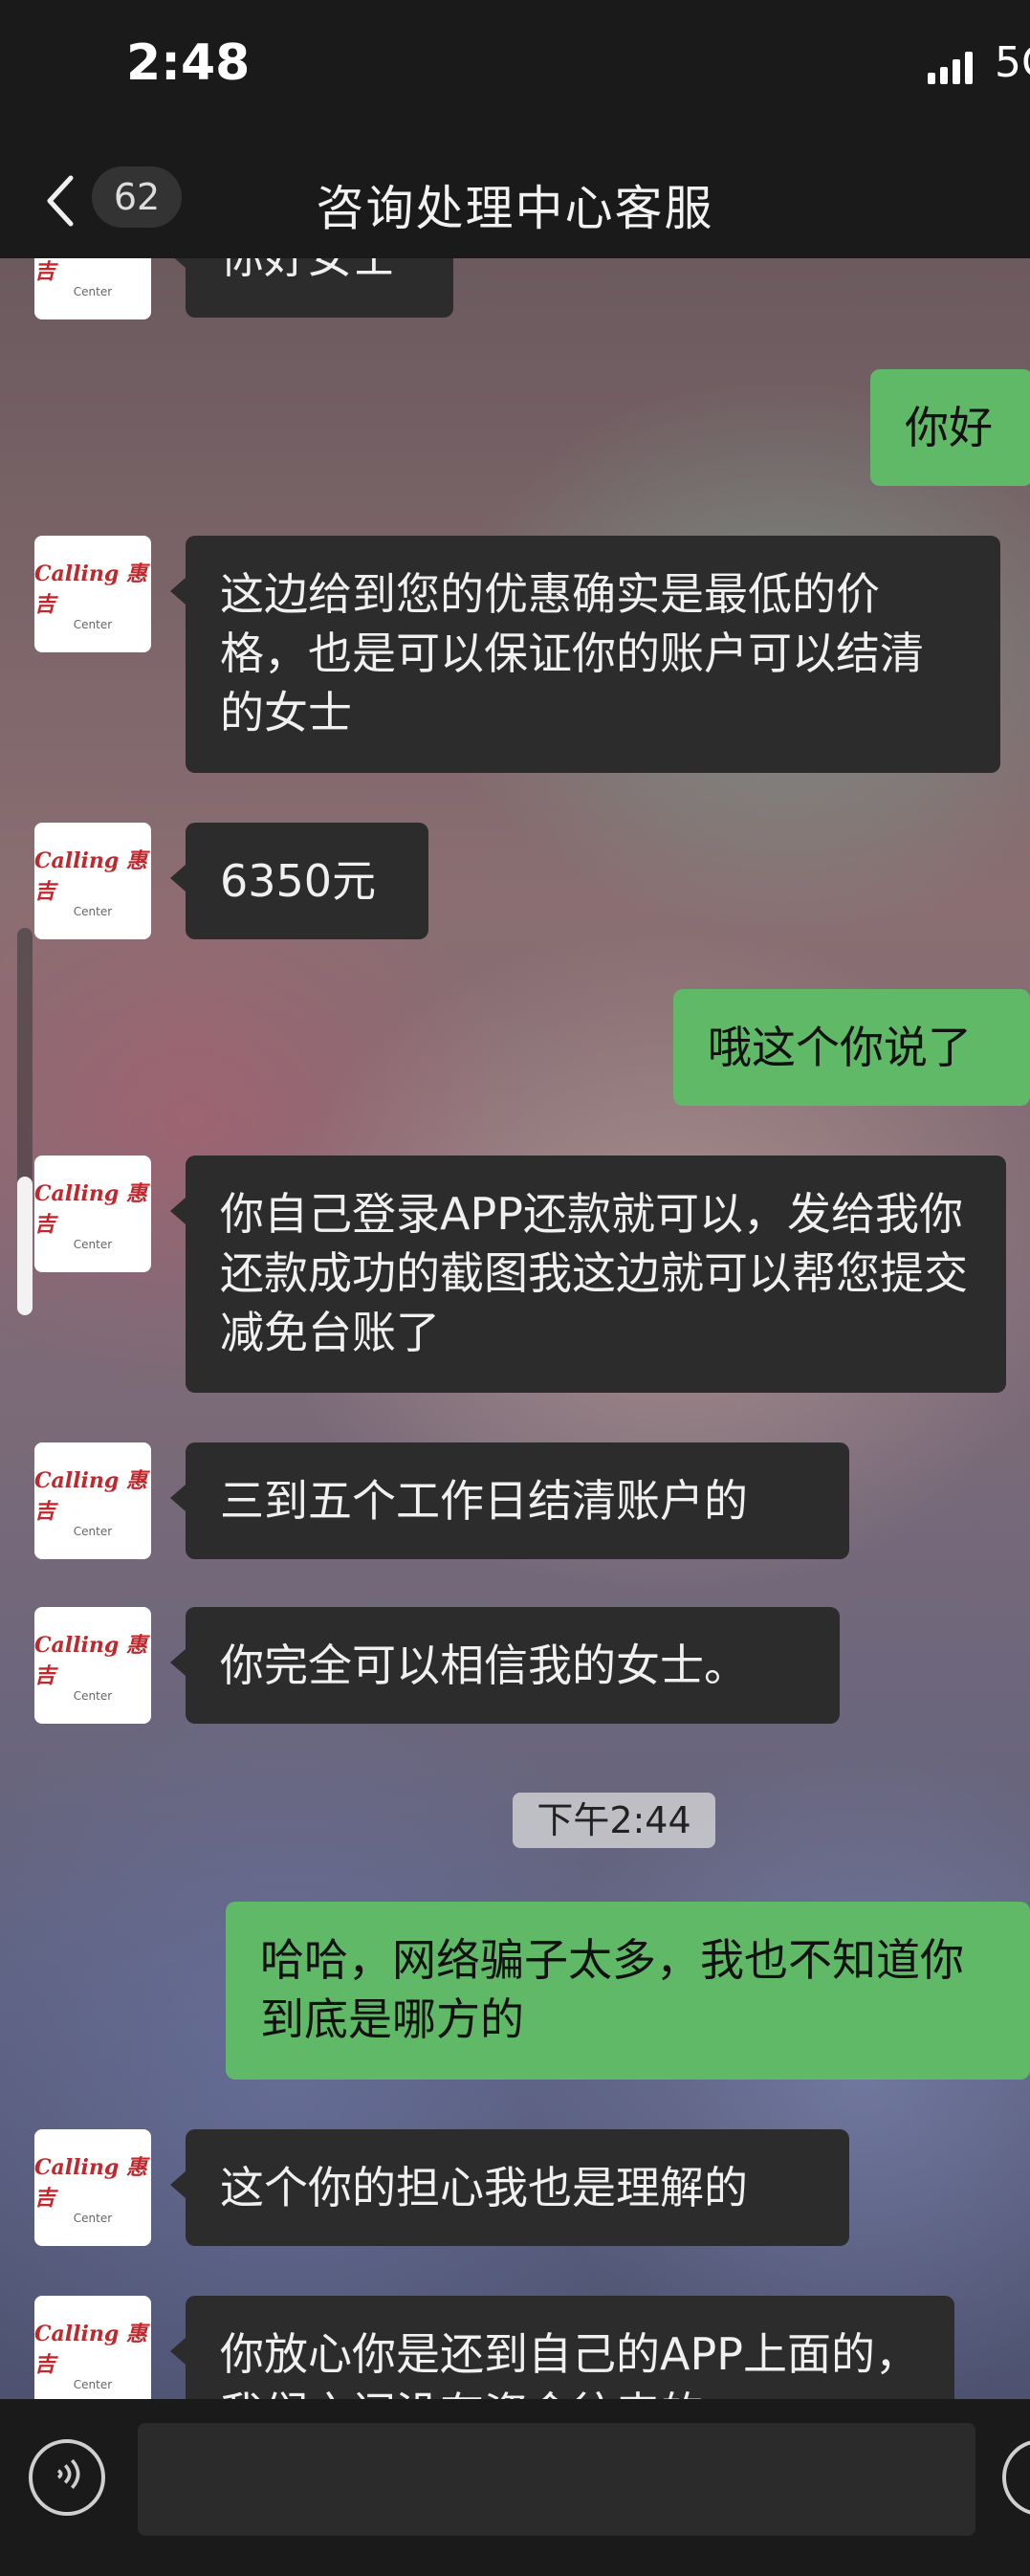 The image size is (1030, 2576). I want to click on message-bubble-outgoing: 哈哈，网络骗子太多，我也不知道你到底是哪方的, so click(628, 1991).